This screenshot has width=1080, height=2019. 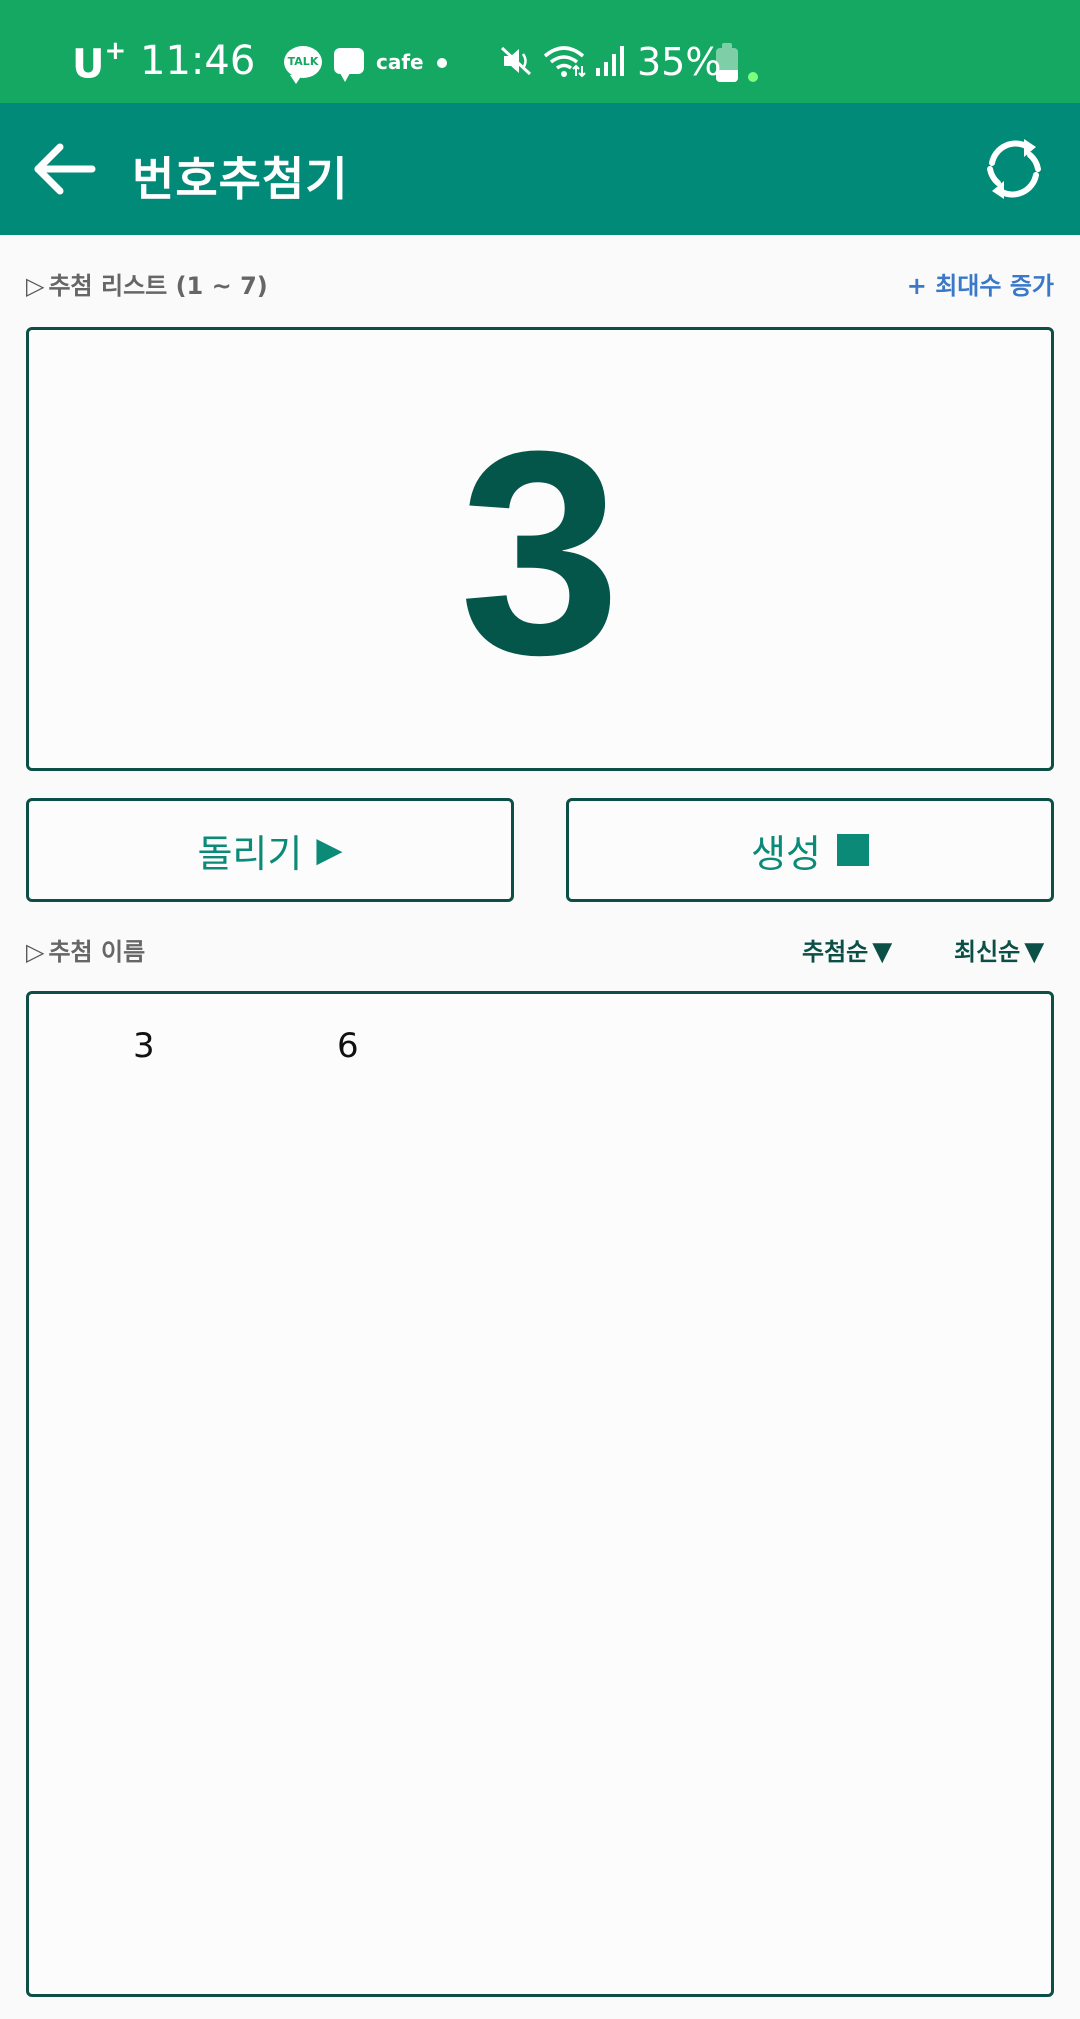 What do you see at coordinates (727, 62) in the screenshot?
I see `battery-icon` at bounding box center [727, 62].